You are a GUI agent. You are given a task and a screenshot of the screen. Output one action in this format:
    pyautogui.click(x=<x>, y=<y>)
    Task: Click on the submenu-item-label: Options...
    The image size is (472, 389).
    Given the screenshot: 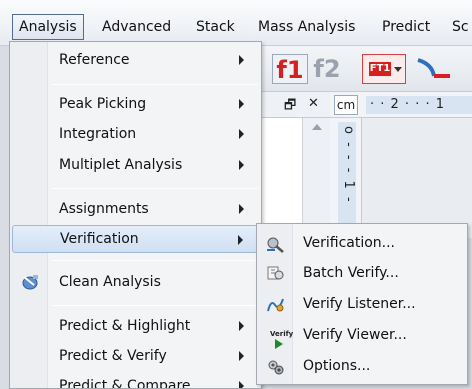 What is the action you would take?
    pyautogui.click(x=337, y=366)
    